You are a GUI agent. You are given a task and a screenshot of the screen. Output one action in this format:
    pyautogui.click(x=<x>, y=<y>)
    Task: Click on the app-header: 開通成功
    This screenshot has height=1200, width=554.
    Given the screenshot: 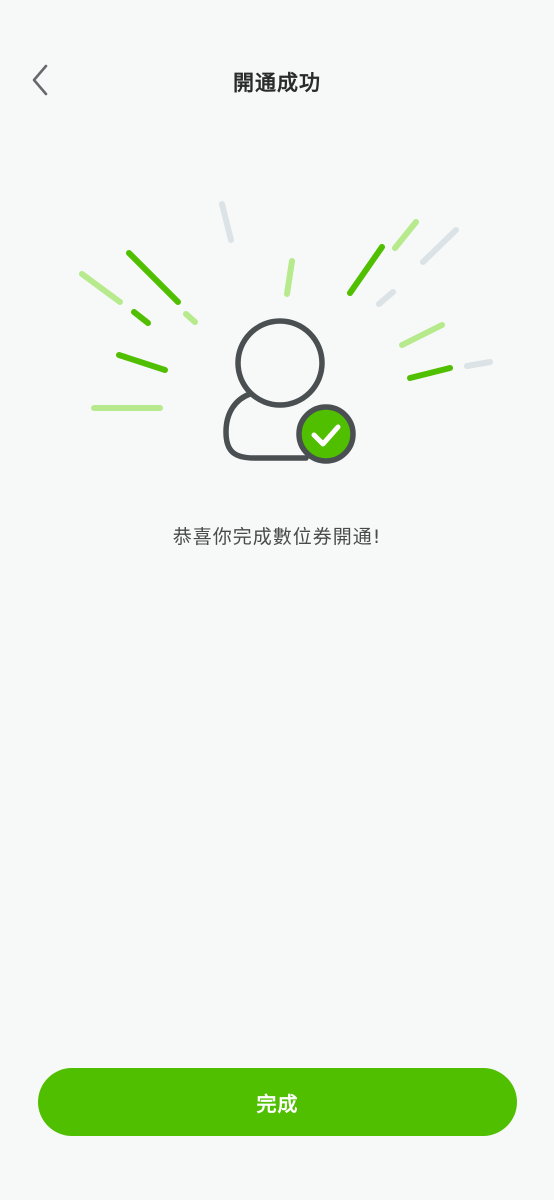 What is the action you would take?
    pyautogui.click(x=277, y=82)
    